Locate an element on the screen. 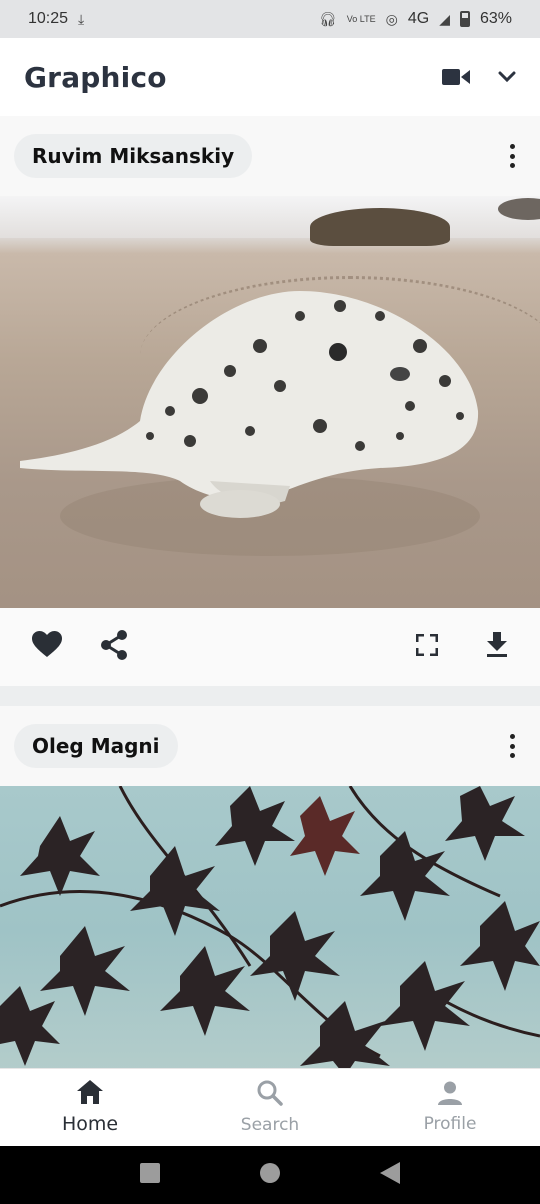  bottom-nav: Home Search Profile is located at coordinates (270, 1107).